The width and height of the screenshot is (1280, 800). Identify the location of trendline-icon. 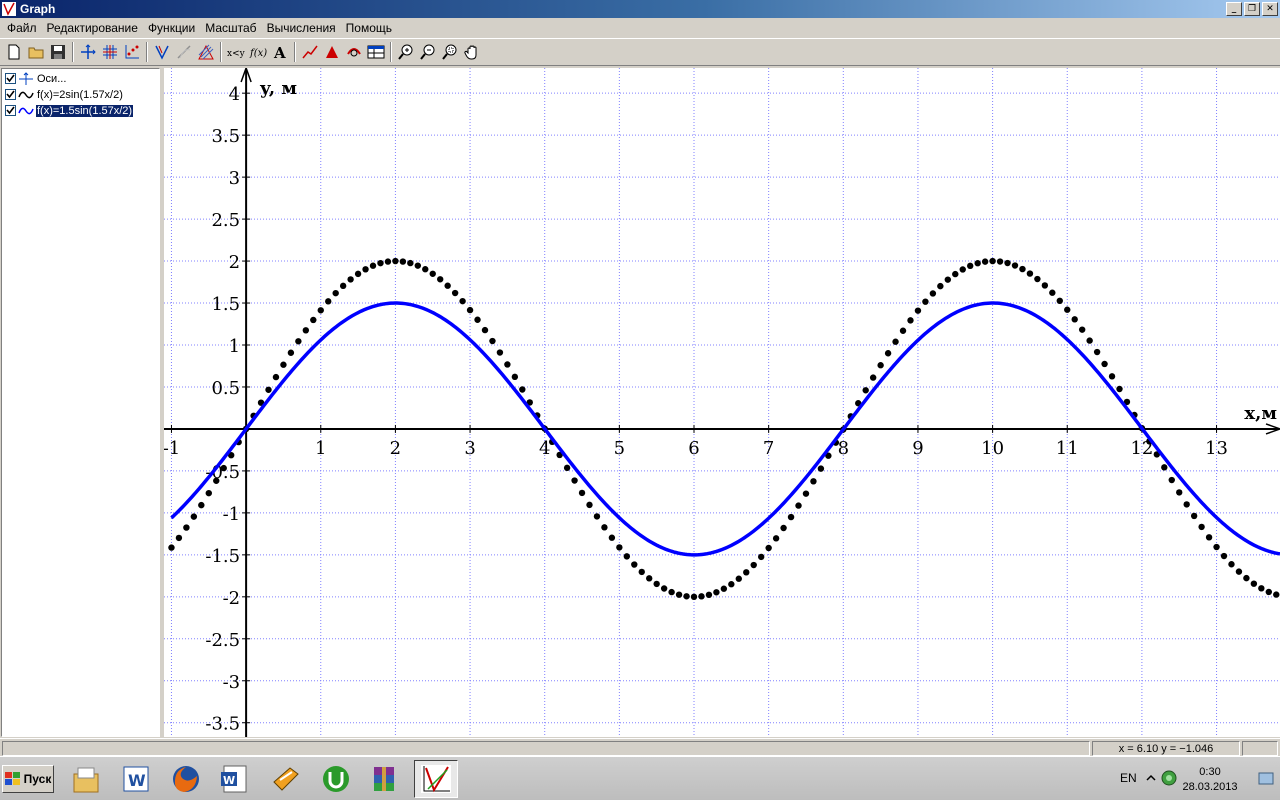
(310, 52).